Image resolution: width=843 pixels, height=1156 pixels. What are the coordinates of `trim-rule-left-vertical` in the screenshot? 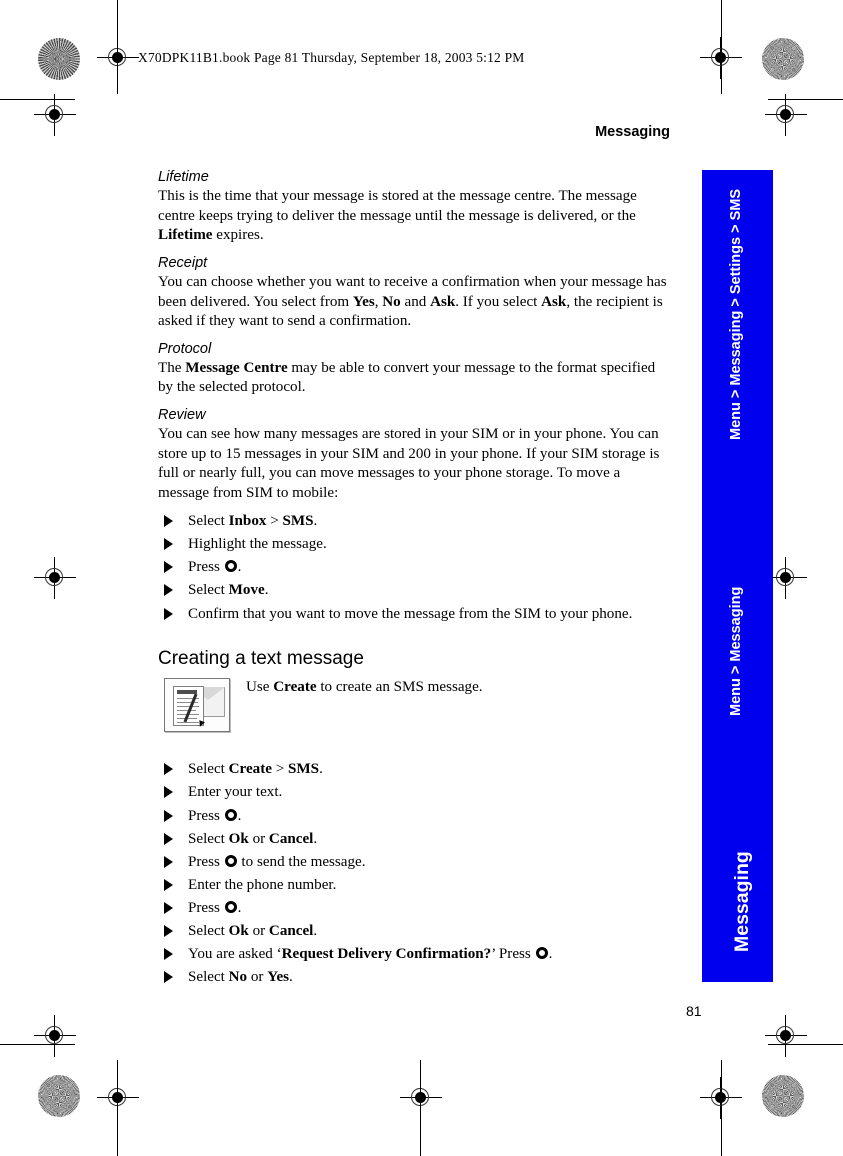 It's located at (117, 47).